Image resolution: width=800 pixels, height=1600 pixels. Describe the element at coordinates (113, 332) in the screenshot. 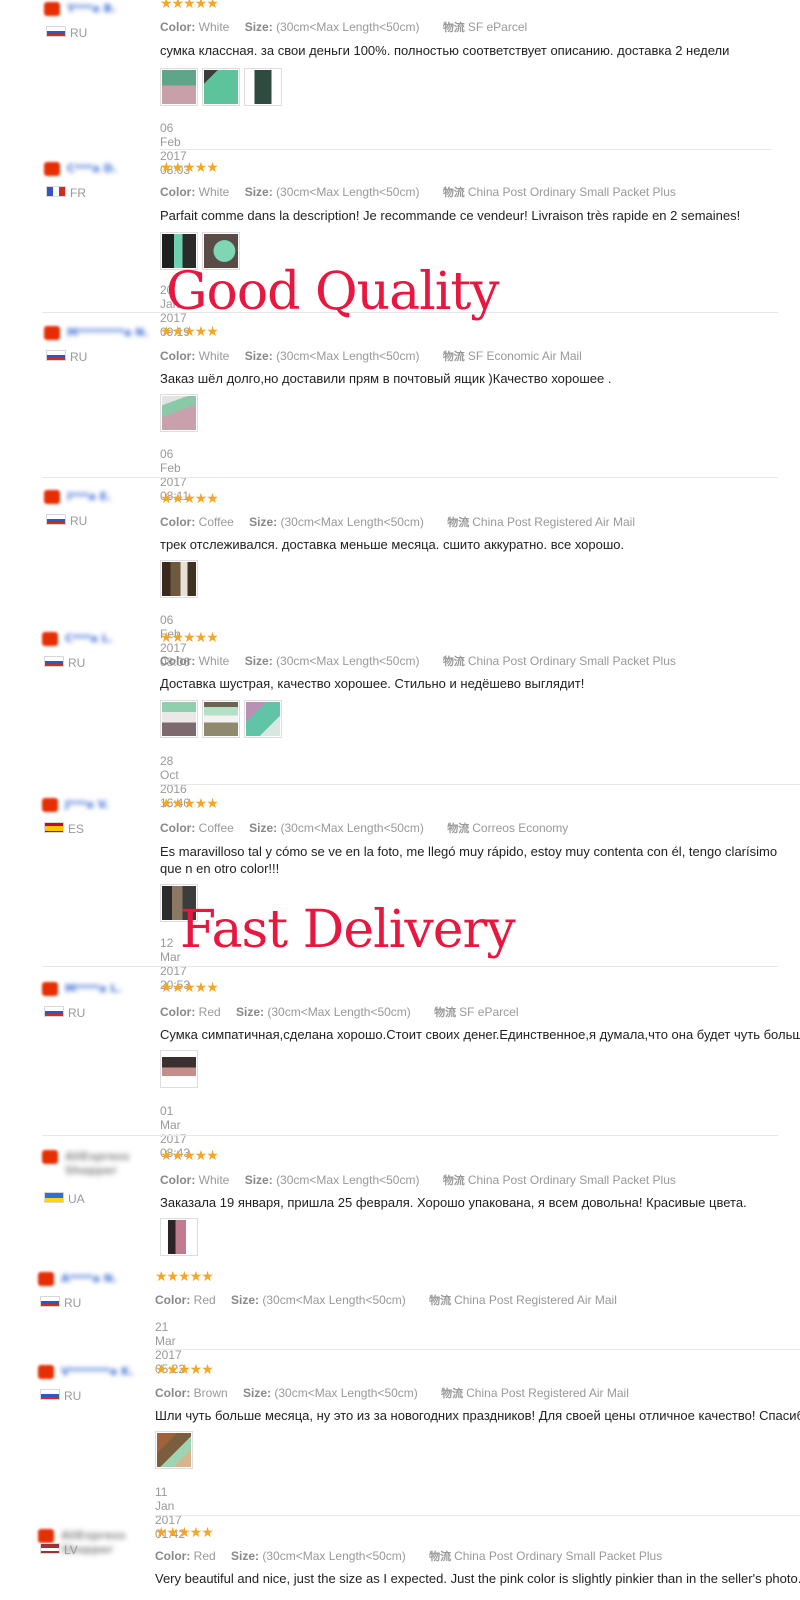

I see `reviewer-name: M********a N.` at that location.